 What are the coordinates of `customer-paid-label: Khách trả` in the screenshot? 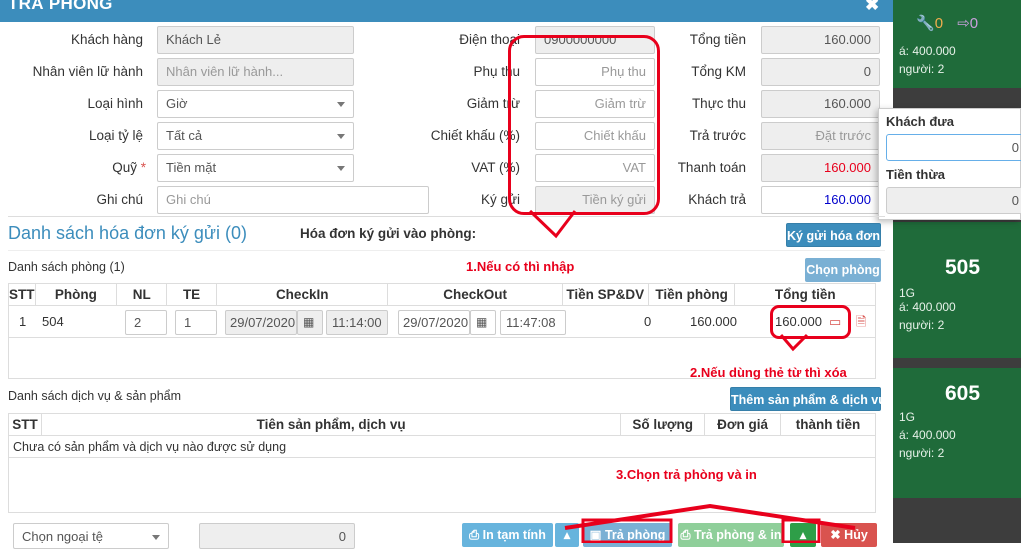 It's located at (717, 199).